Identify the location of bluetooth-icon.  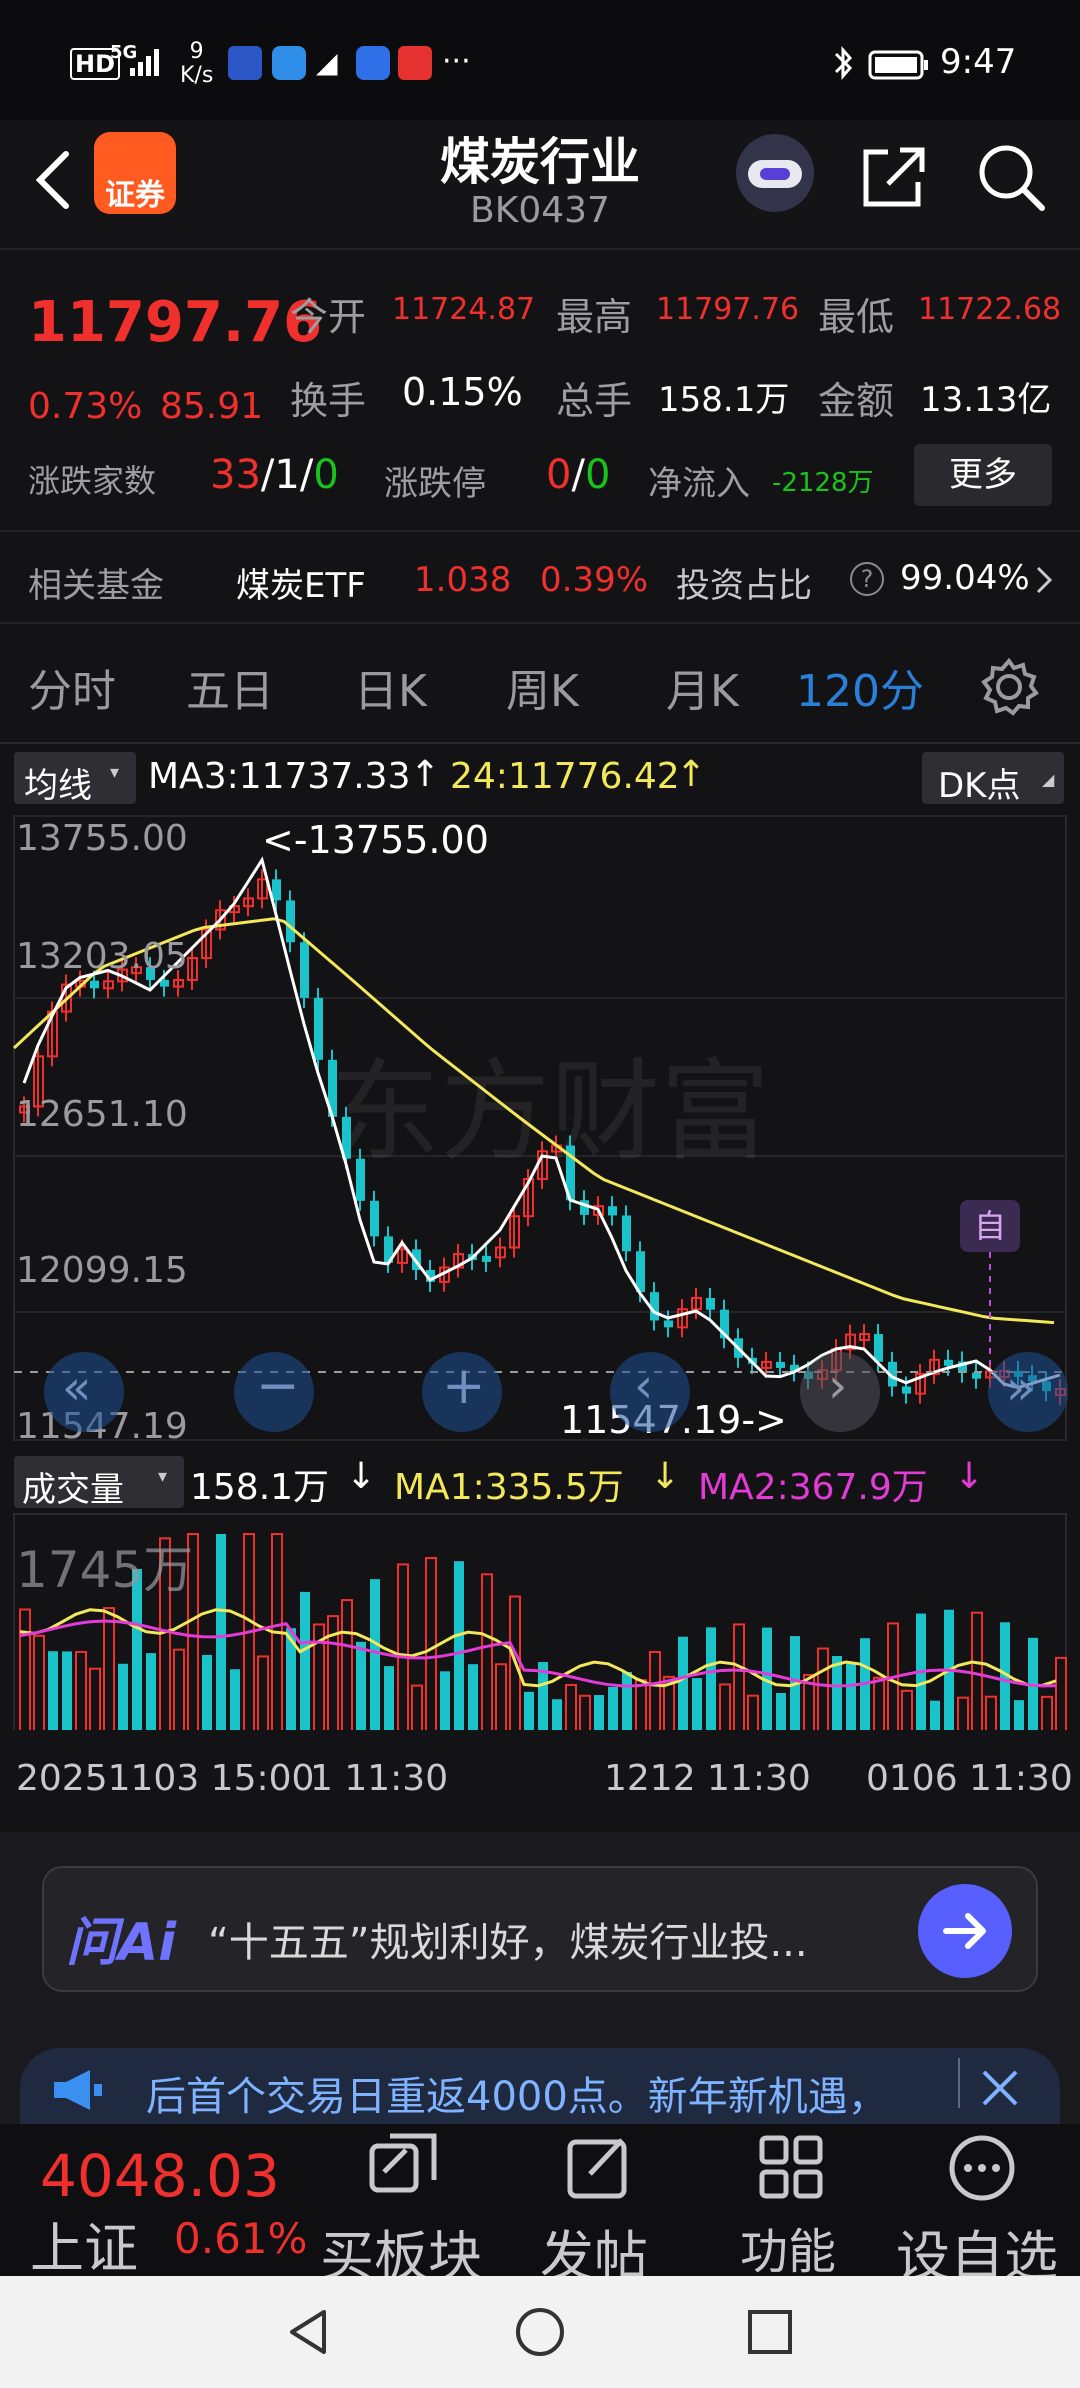
(843, 63).